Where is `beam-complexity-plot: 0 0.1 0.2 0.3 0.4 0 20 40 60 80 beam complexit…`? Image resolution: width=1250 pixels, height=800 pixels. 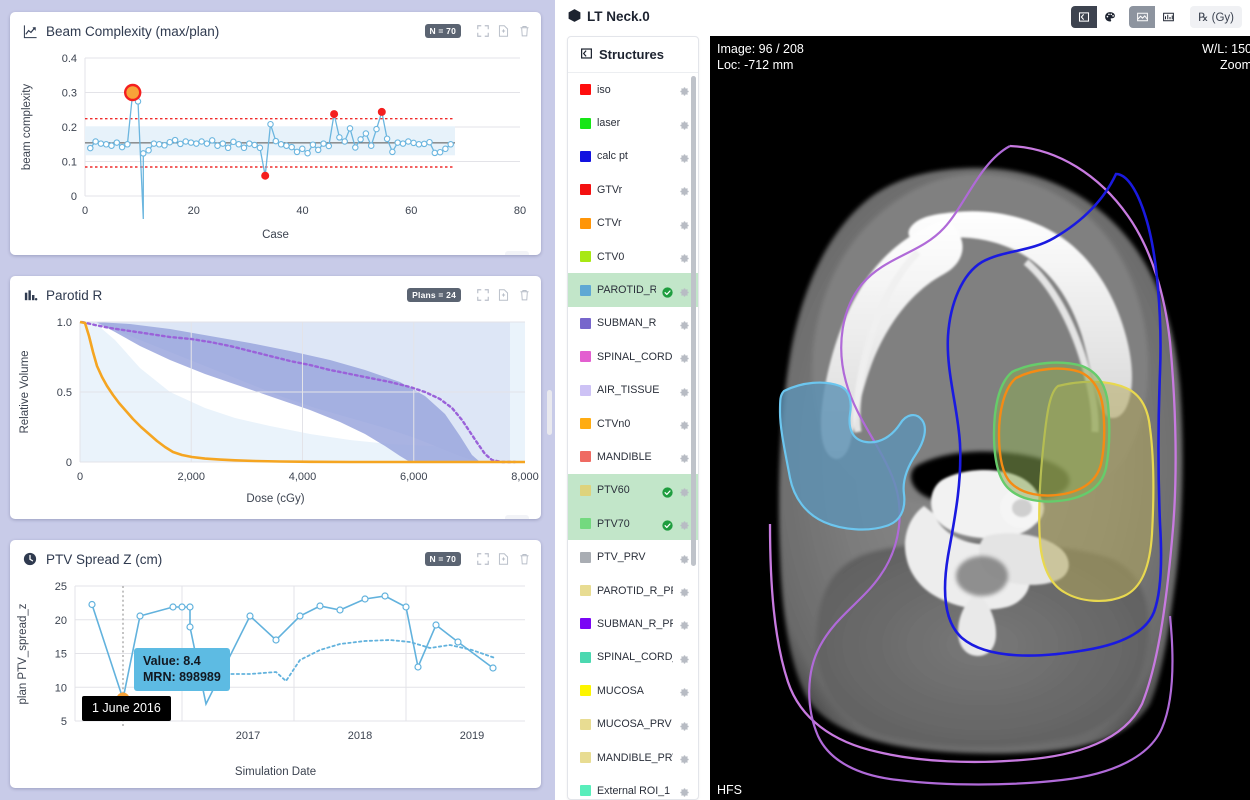 beam-complexity-plot: 0 0.1 0.2 0.3 0.4 0 20 40 60 80 beam complexit… is located at coordinates (275, 143).